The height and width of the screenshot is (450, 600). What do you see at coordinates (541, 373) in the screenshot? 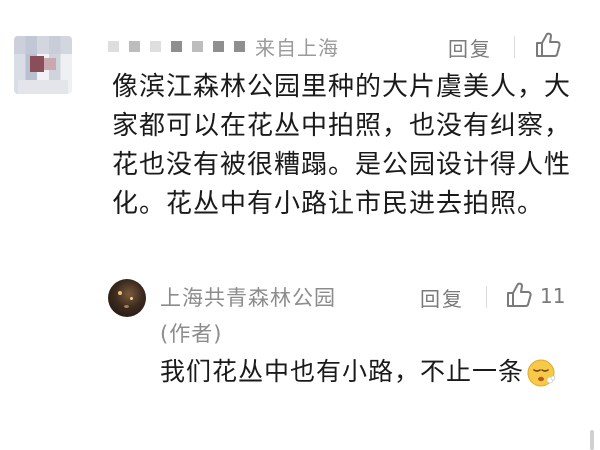
I see `relieved-face-icon` at bounding box center [541, 373].